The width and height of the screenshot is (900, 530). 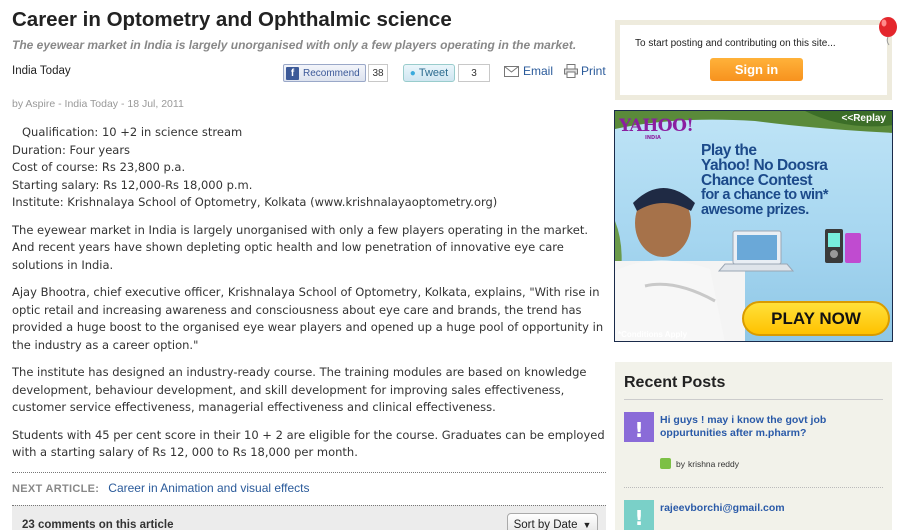 I want to click on tweet-button: ● Tweet, so click(x=429, y=73).